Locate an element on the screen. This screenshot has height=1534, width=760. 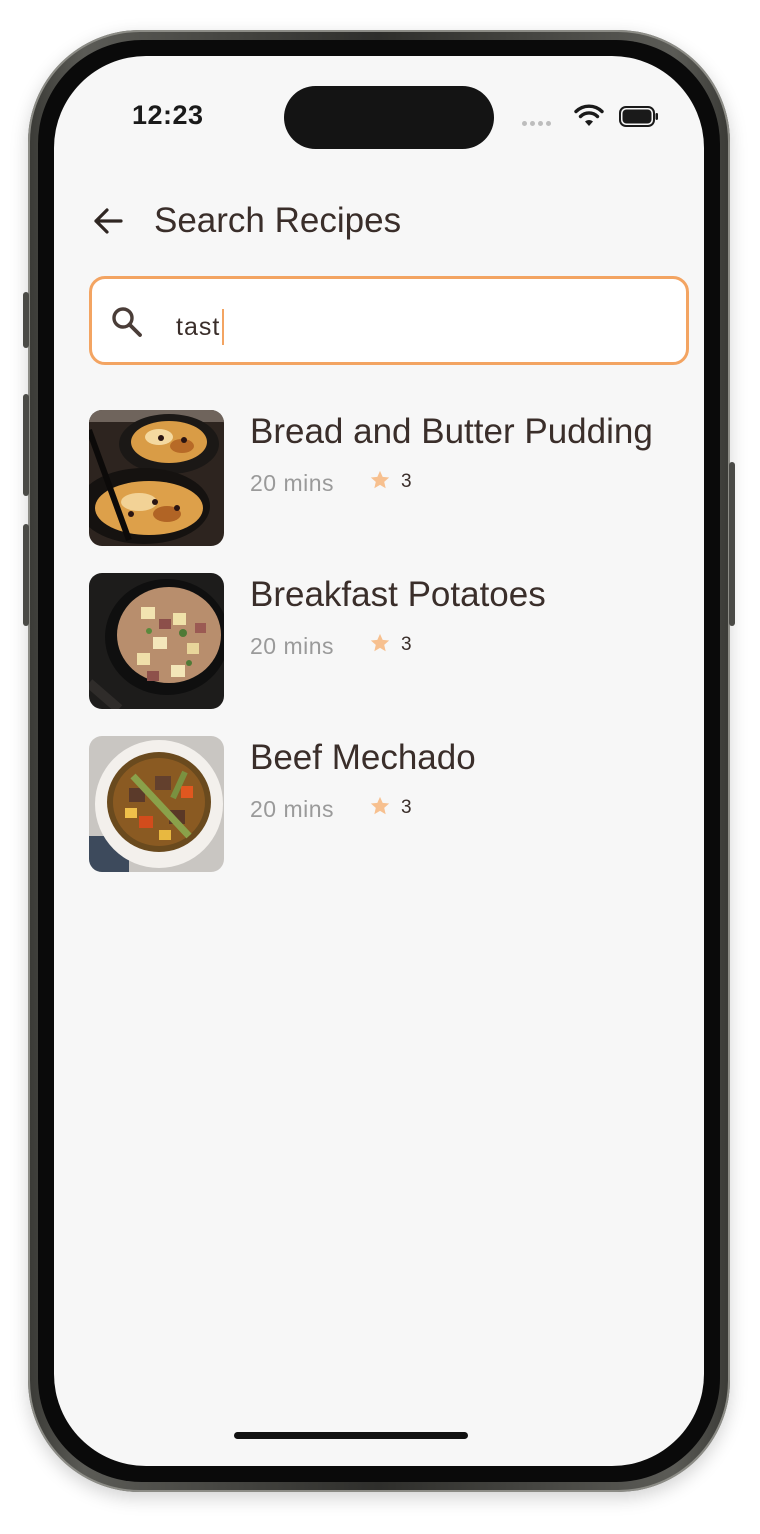
status-time: 12:23 is located at coordinates (168, 115).